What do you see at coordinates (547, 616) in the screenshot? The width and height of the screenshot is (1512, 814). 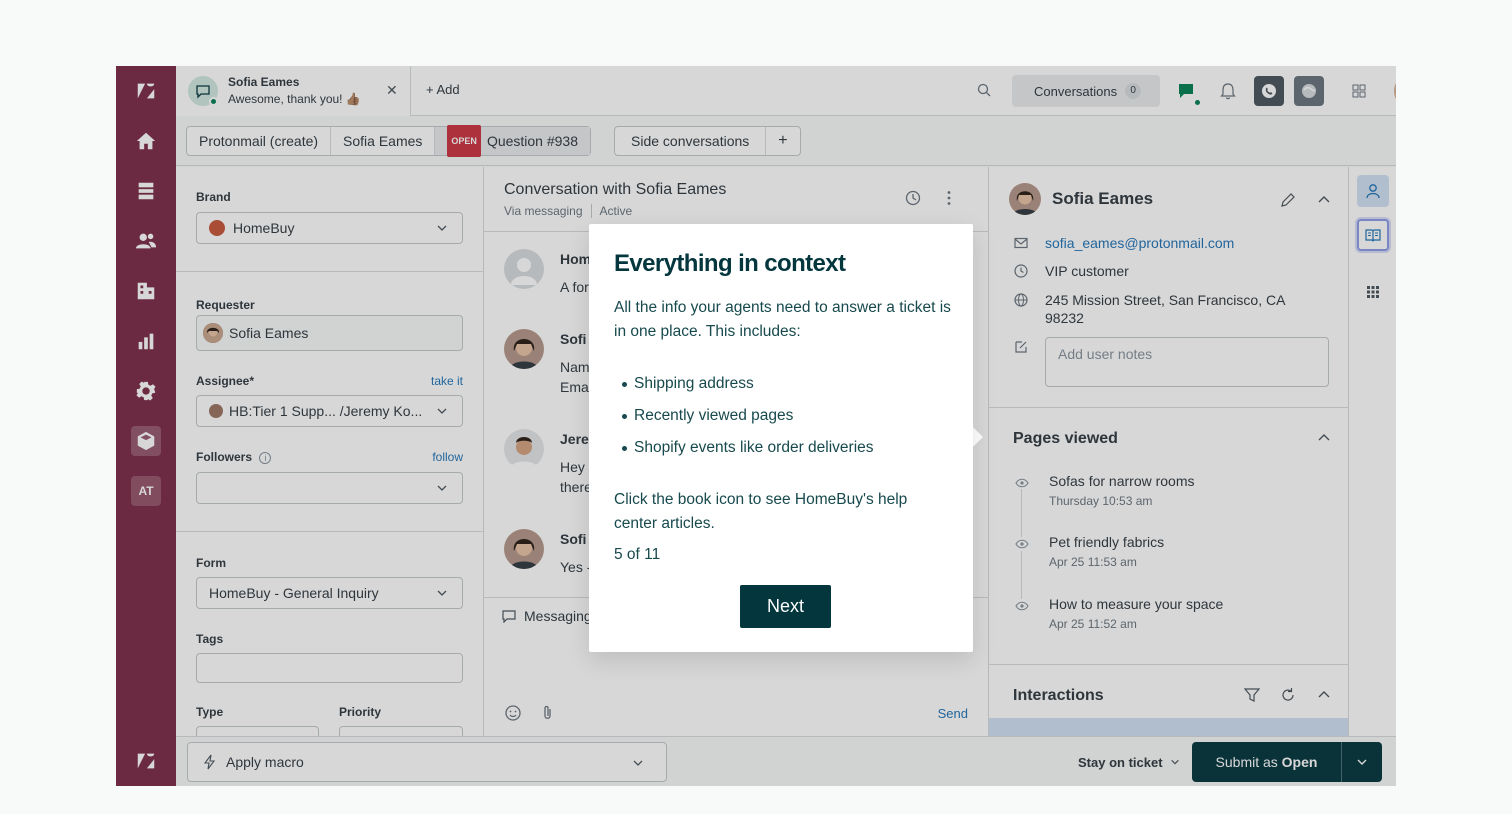 I see `compose-channel-selector: Messaging` at bounding box center [547, 616].